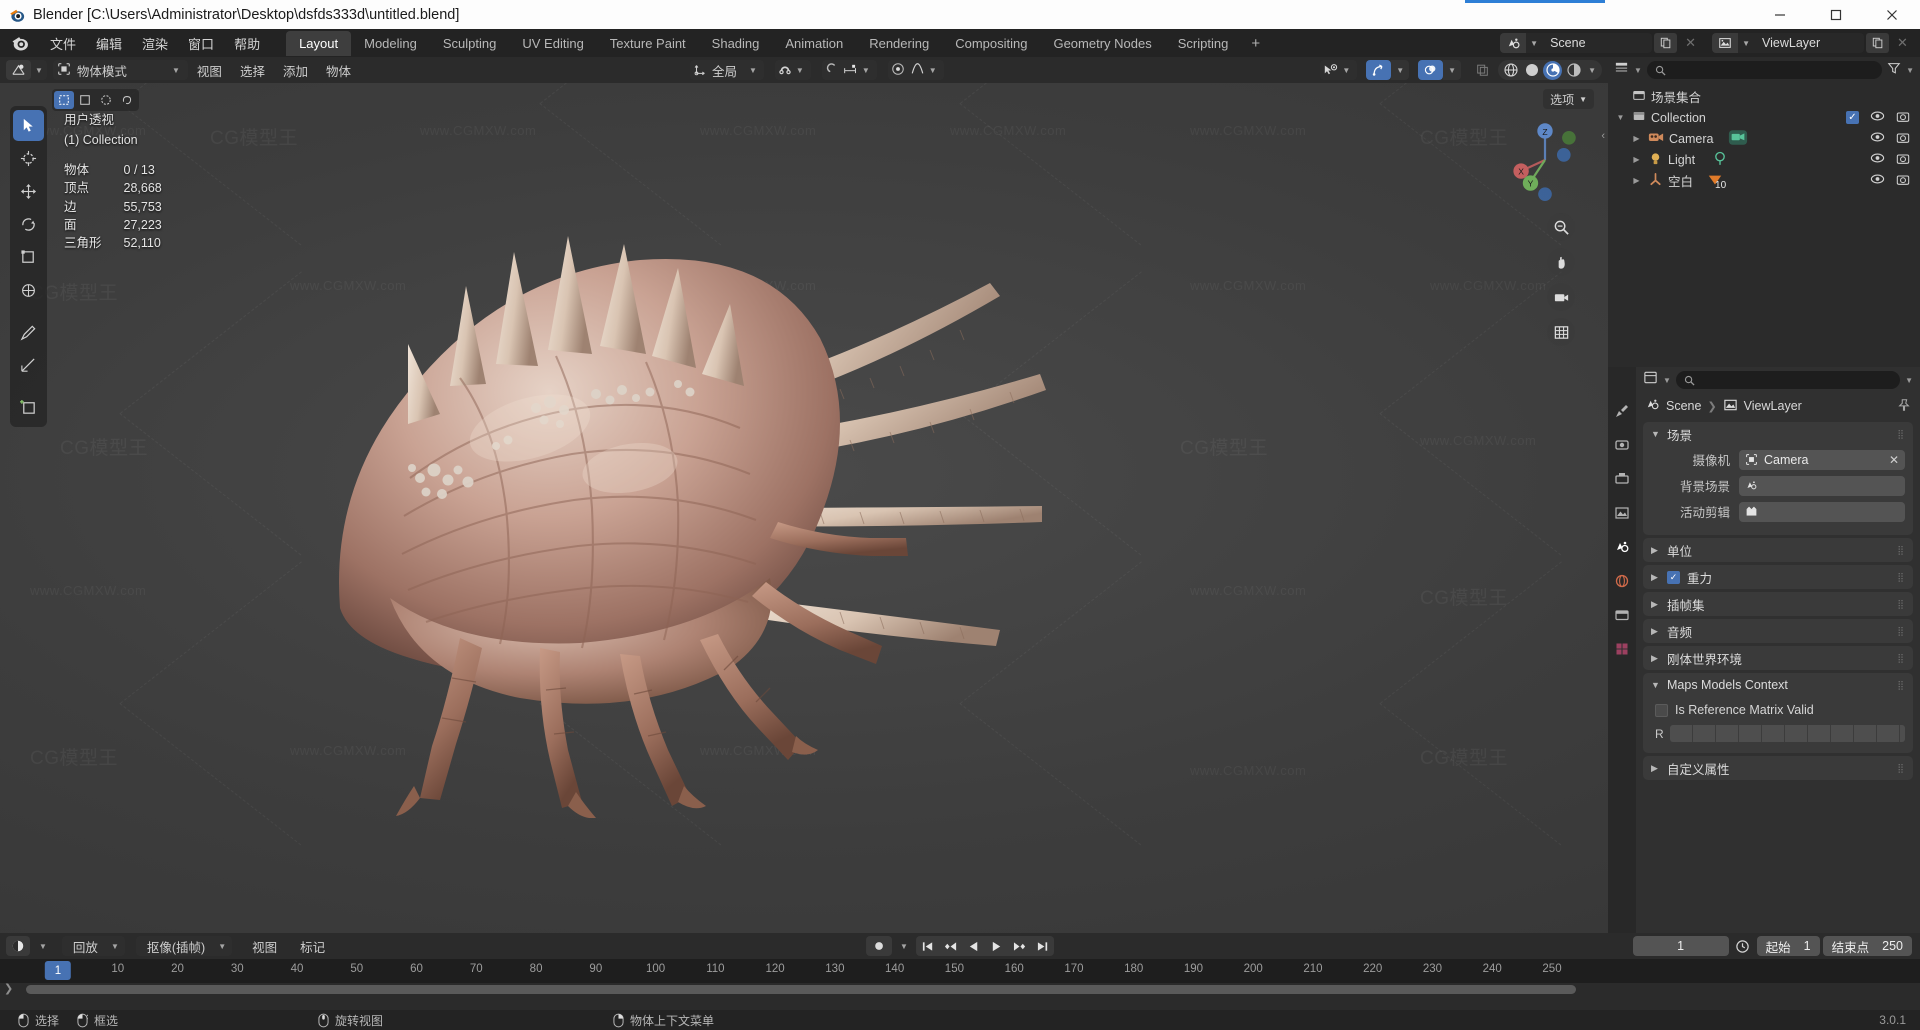 The height and width of the screenshot is (1030, 1920). I want to click on tool-add-cube, so click(28, 407).